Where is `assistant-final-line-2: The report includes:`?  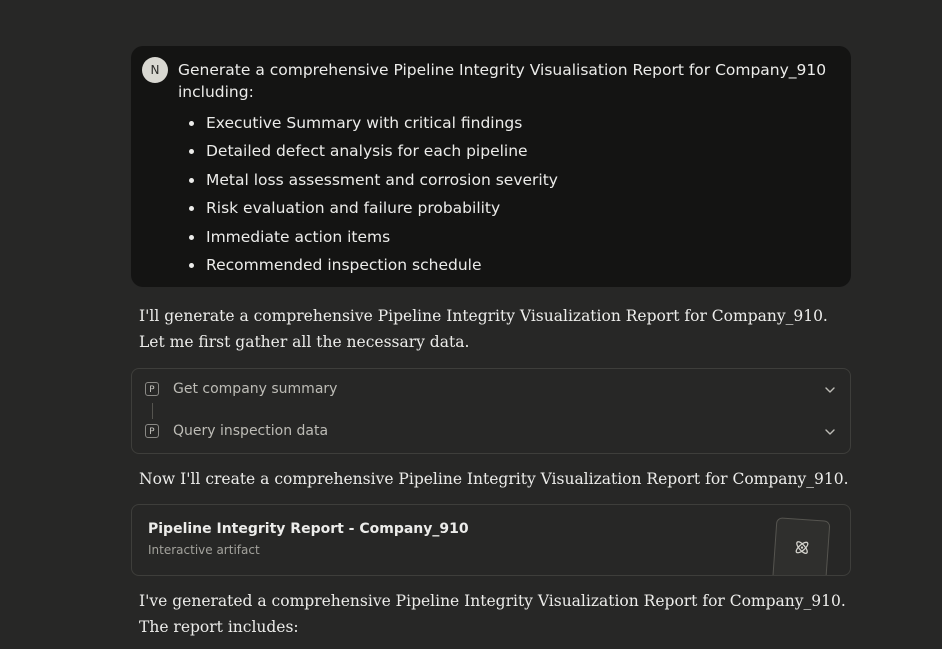 assistant-final-line-2: The report includes: is located at coordinates (219, 627).